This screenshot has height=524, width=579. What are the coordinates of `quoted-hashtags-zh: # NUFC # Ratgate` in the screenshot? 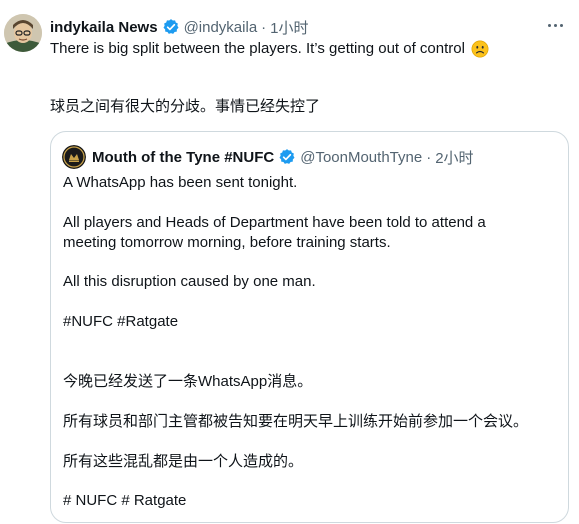 It's located at (125, 500).